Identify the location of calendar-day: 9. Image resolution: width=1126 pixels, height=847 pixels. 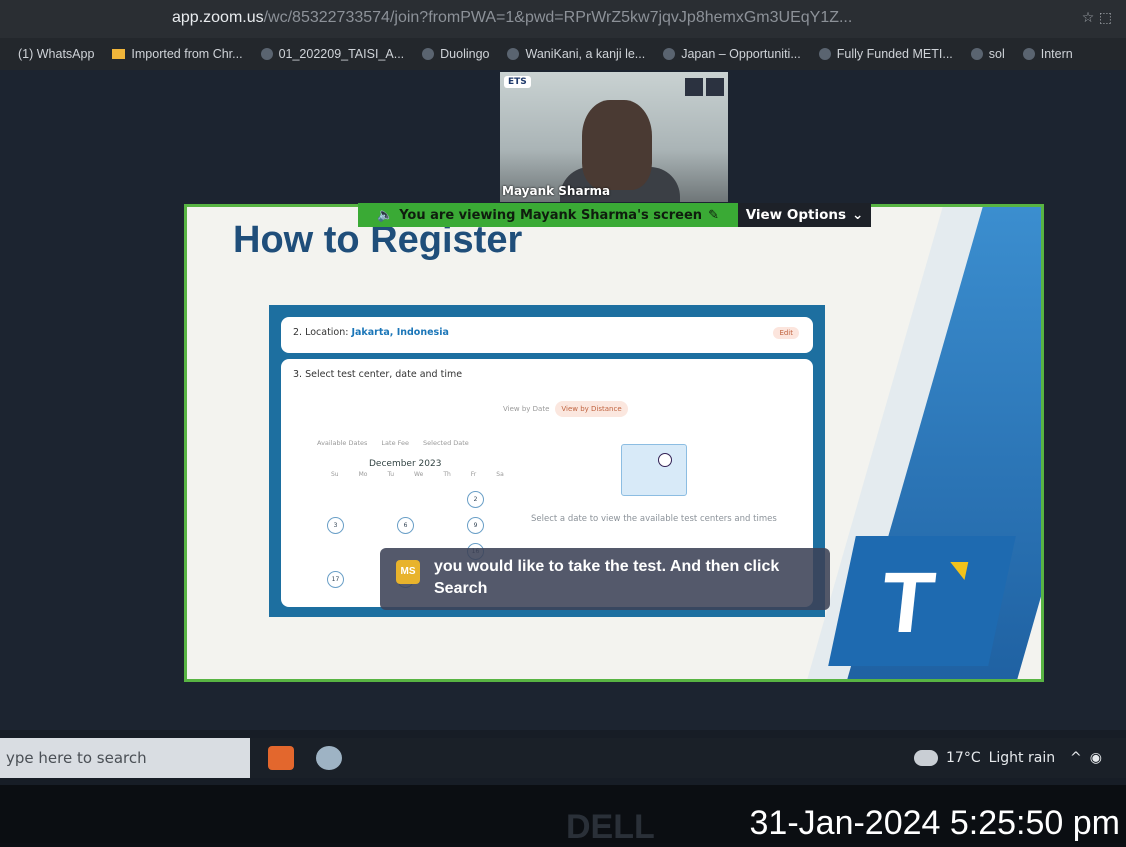
(475, 525).